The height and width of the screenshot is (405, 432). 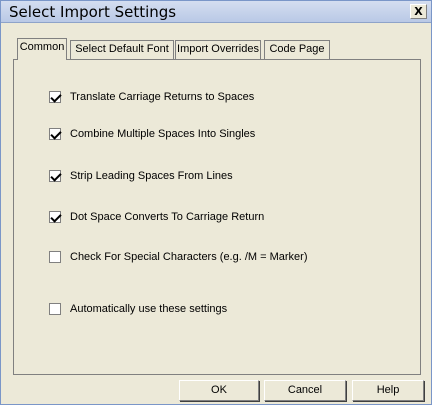 I want to click on tab-common: Common, so click(x=42, y=49).